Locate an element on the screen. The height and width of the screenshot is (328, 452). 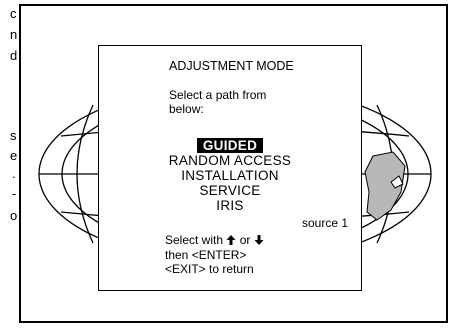
side-text-line: o is located at coordinates (14, 215).